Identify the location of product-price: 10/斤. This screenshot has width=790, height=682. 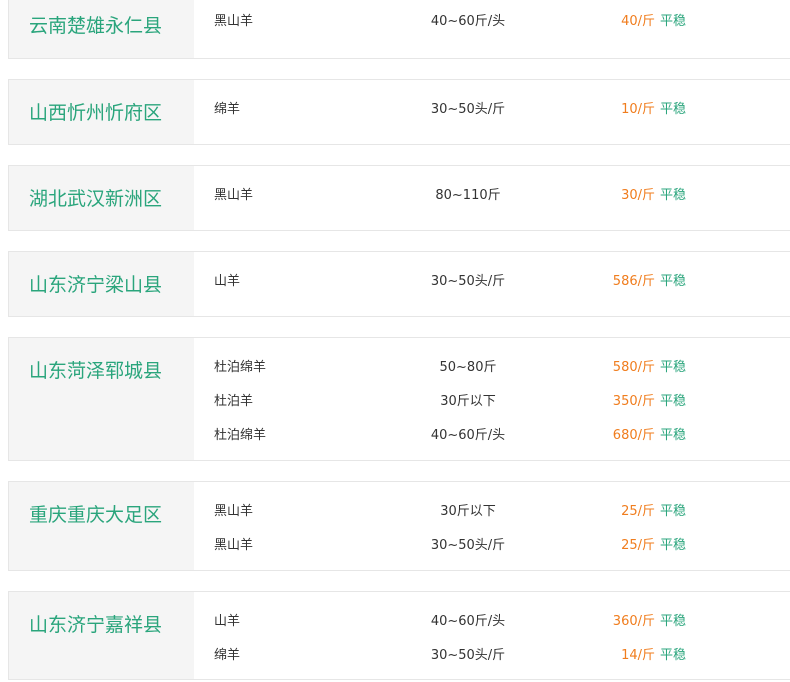
(638, 109).